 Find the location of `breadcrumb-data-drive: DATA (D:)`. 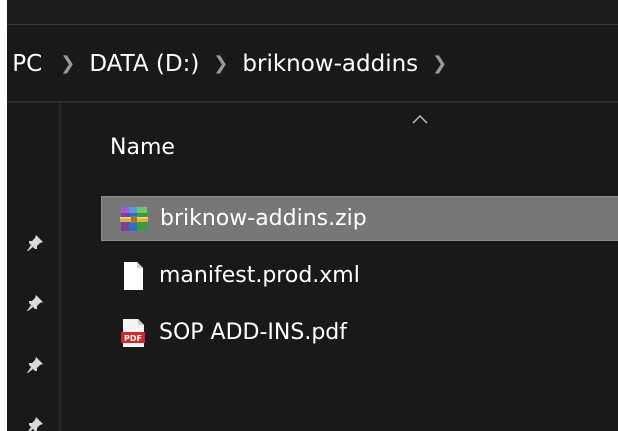

breadcrumb-data-drive: DATA (D:) is located at coordinates (144, 64).